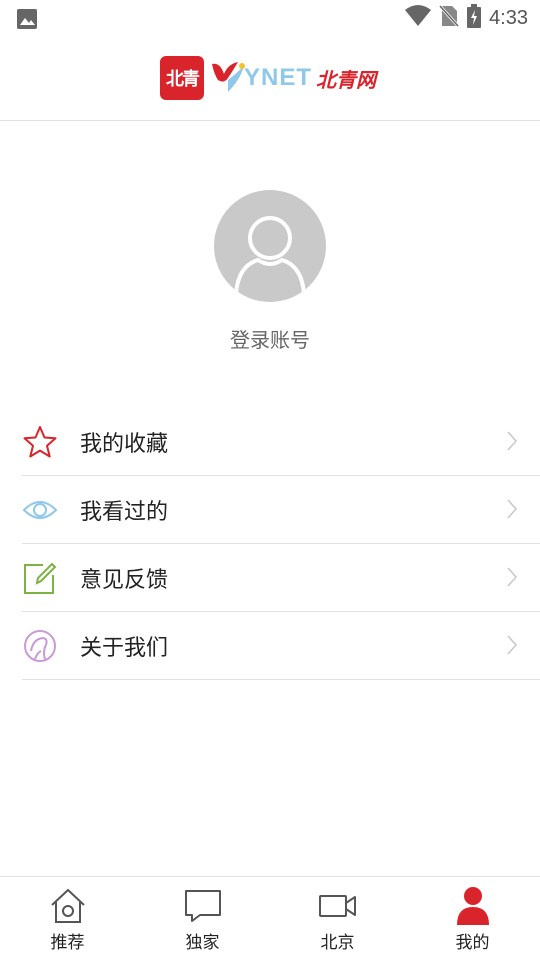 This screenshot has width=540, height=961. I want to click on avatar, so click(270, 246).